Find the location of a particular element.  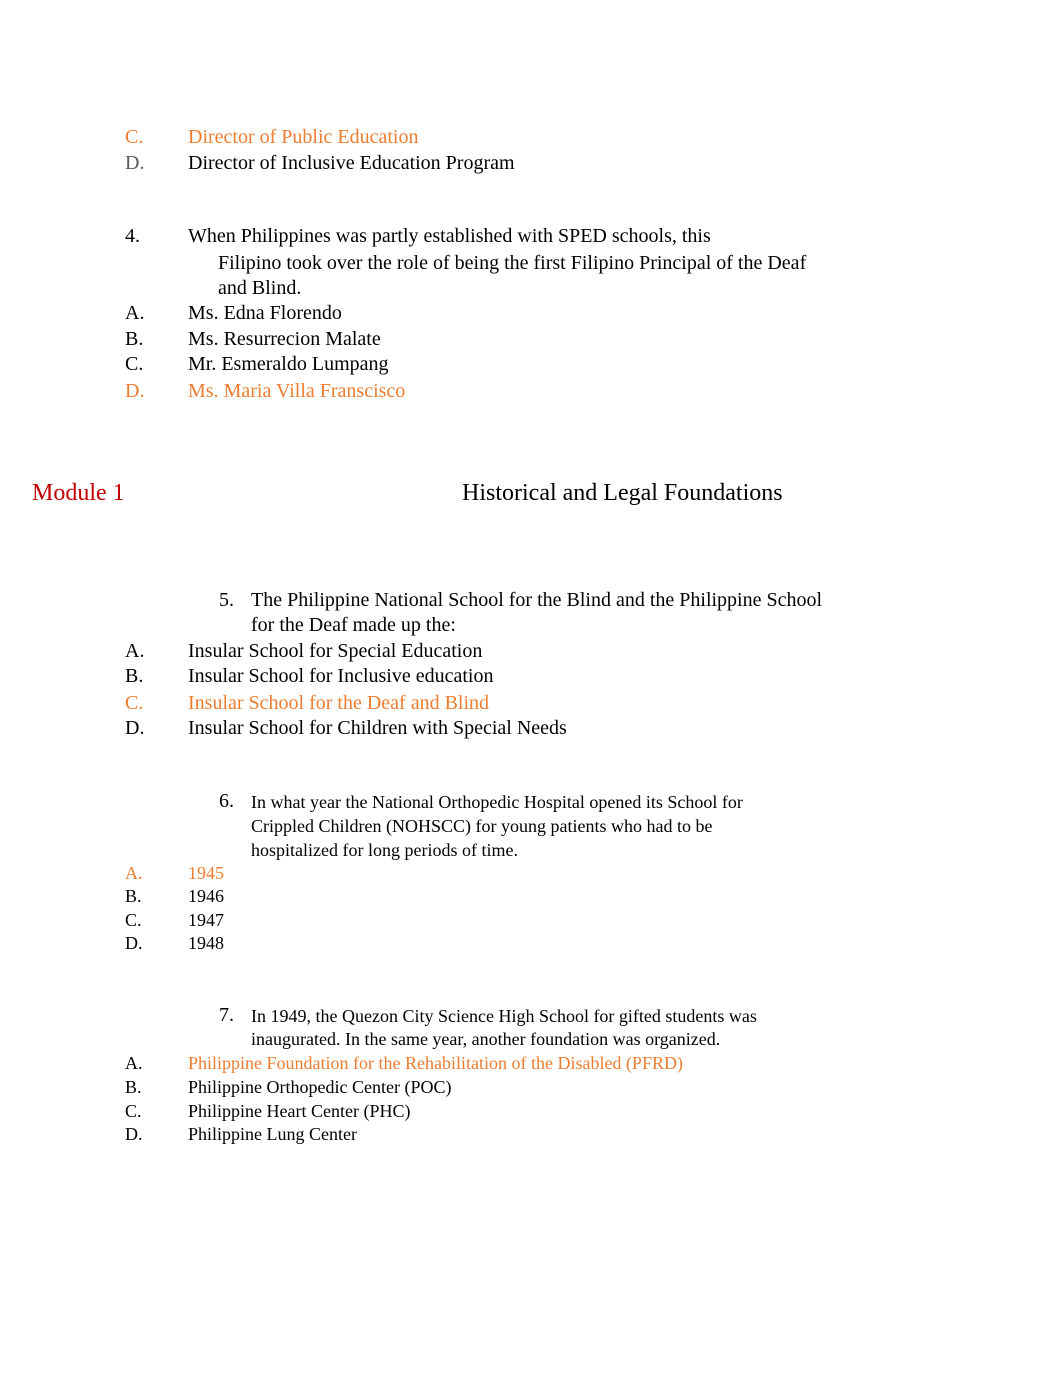

option-text: 1946 is located at coordinates (206, 896).